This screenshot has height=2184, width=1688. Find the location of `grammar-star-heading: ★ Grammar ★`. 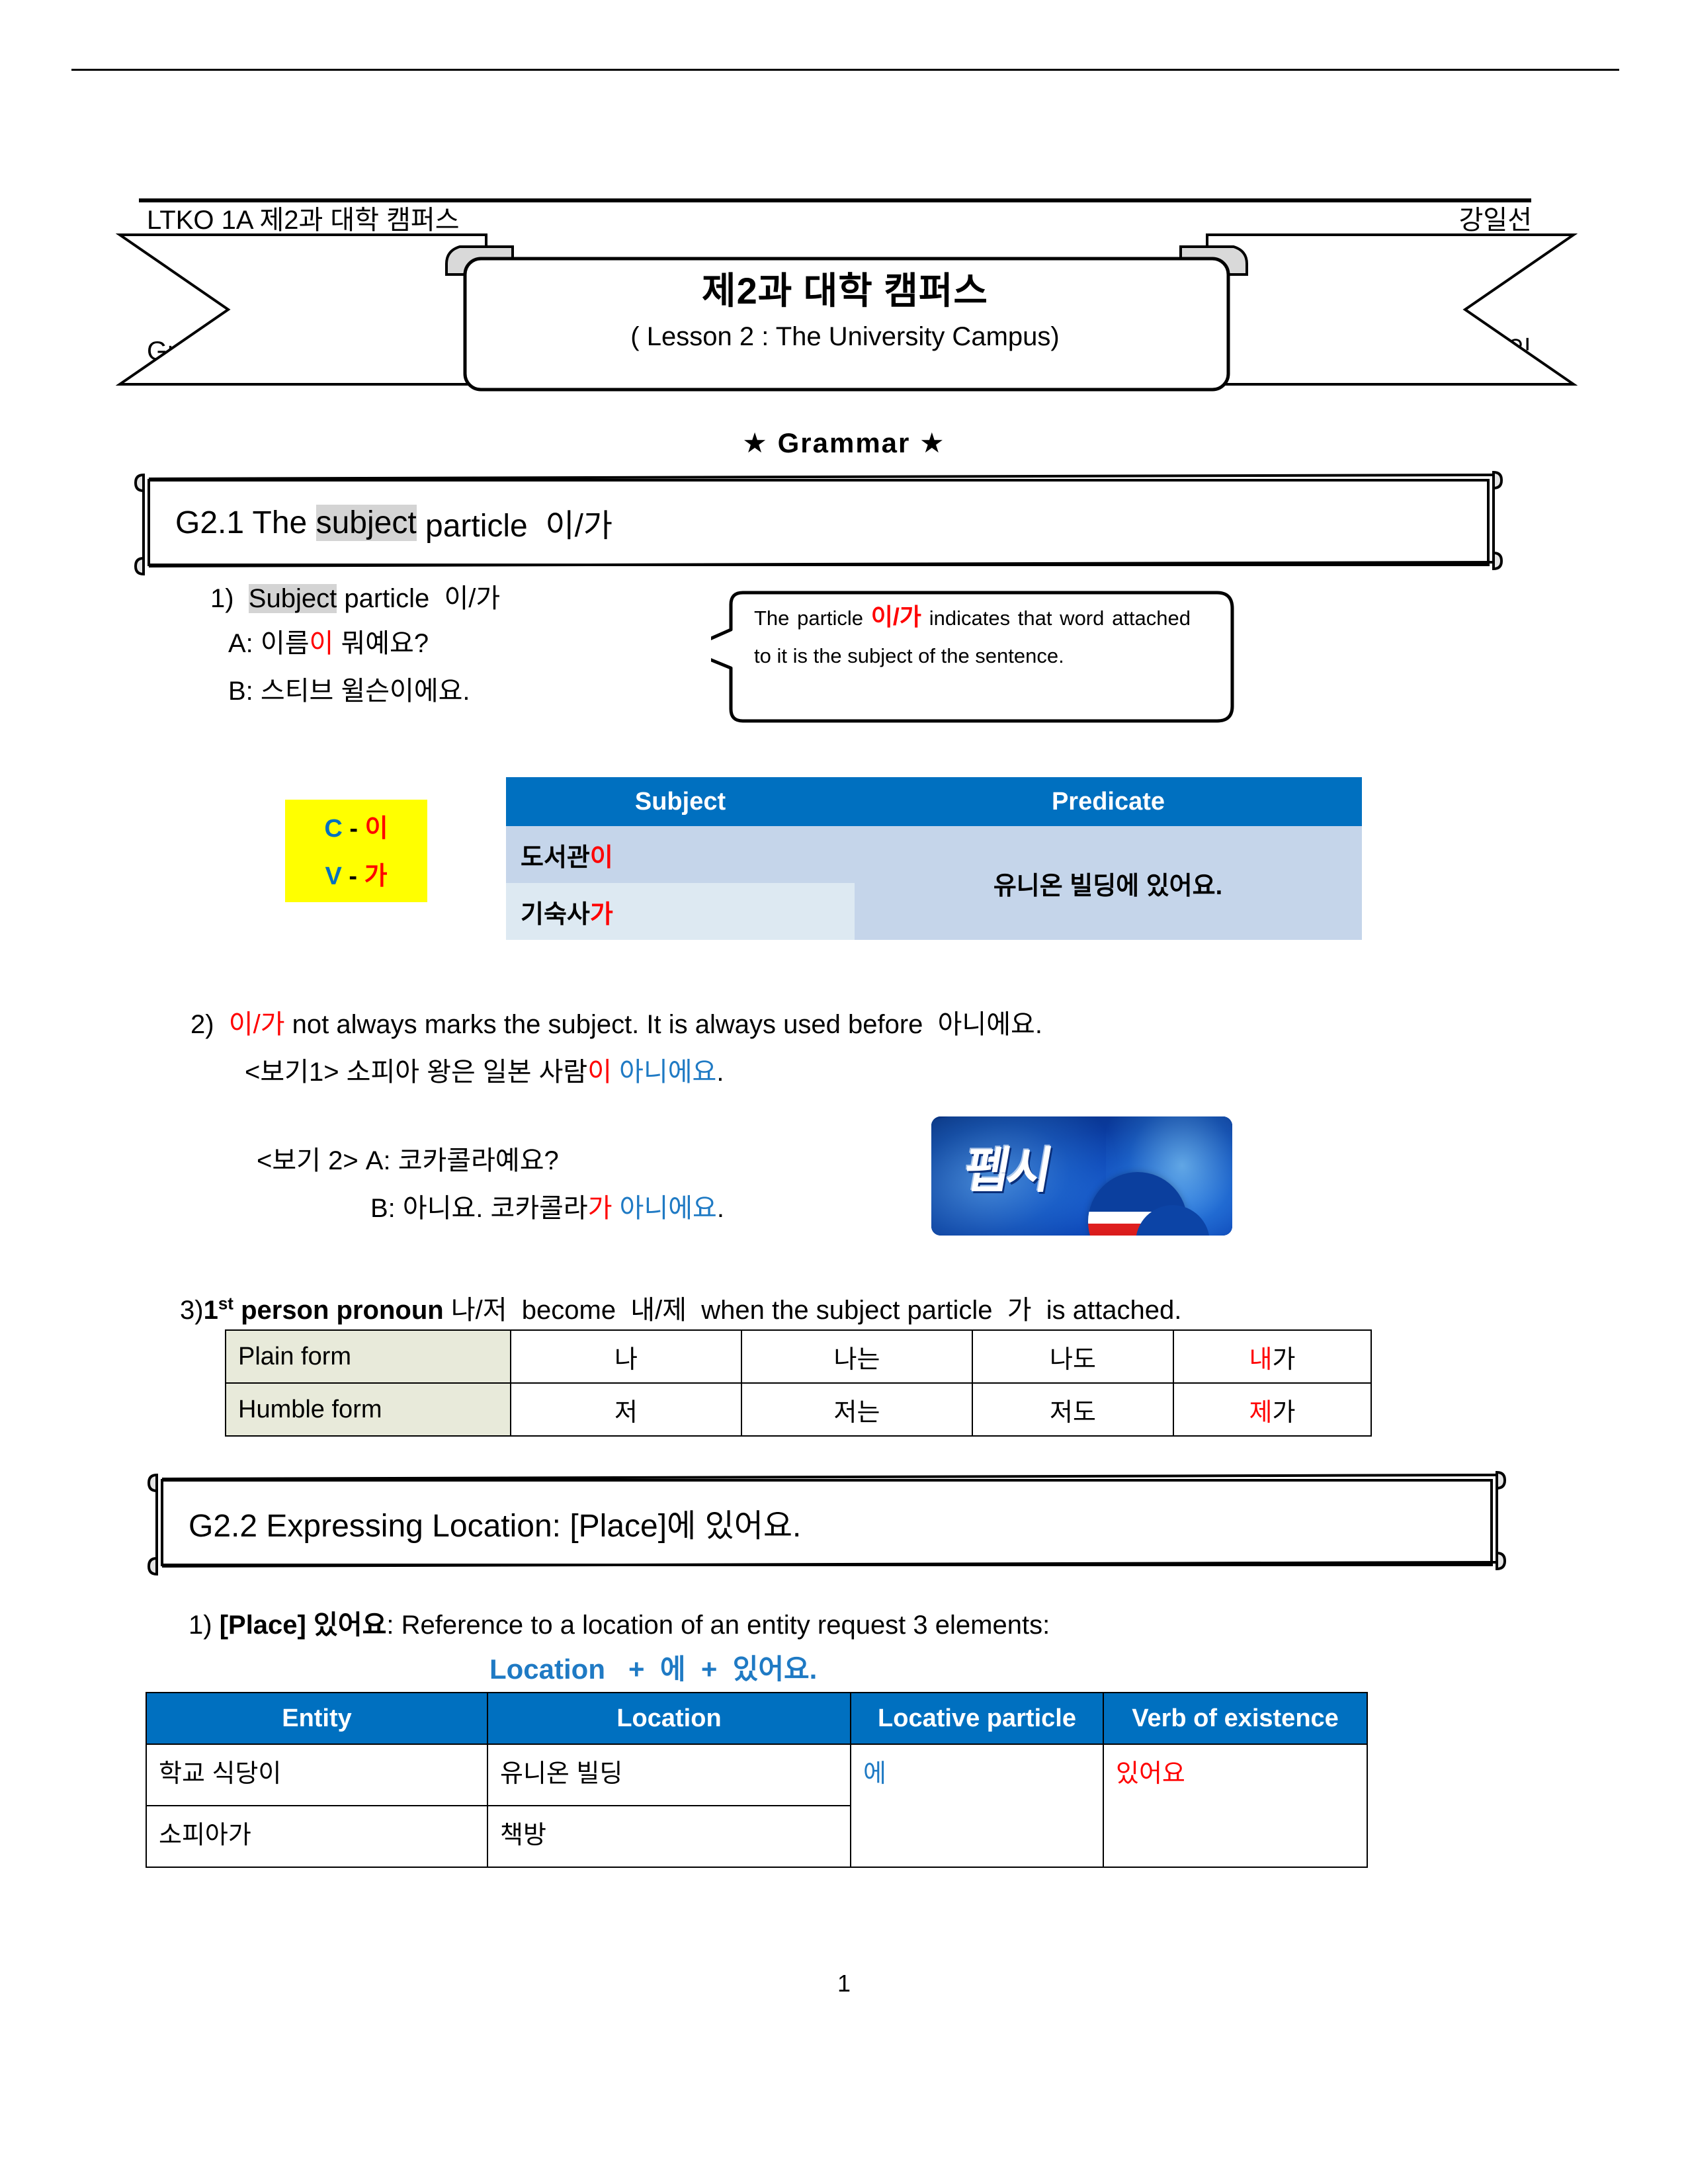

grammar-star-heading: ★ Grammar ★ is located at coordinates (844, 442).